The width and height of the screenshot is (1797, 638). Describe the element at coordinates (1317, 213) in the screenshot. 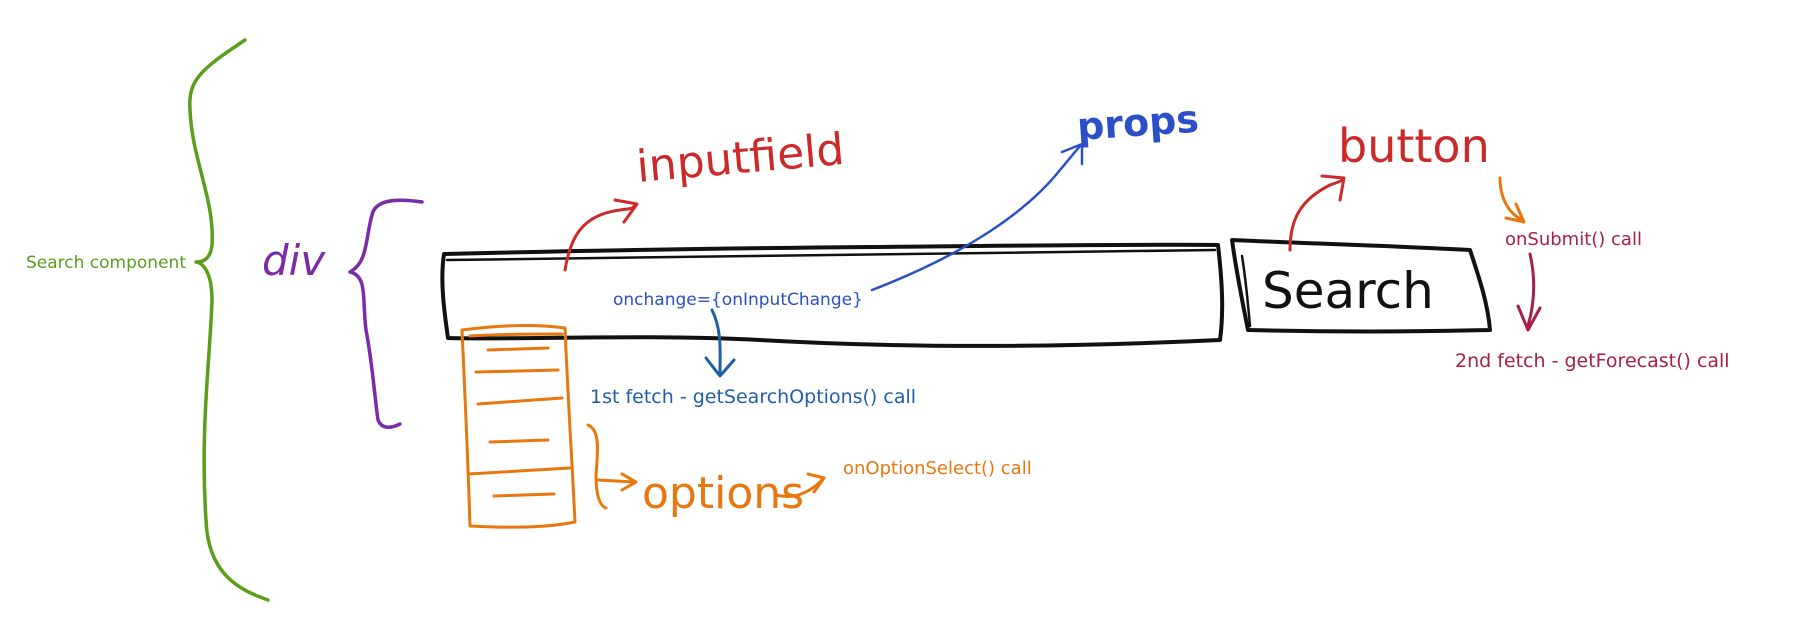

I see `button-arrow` at that location.